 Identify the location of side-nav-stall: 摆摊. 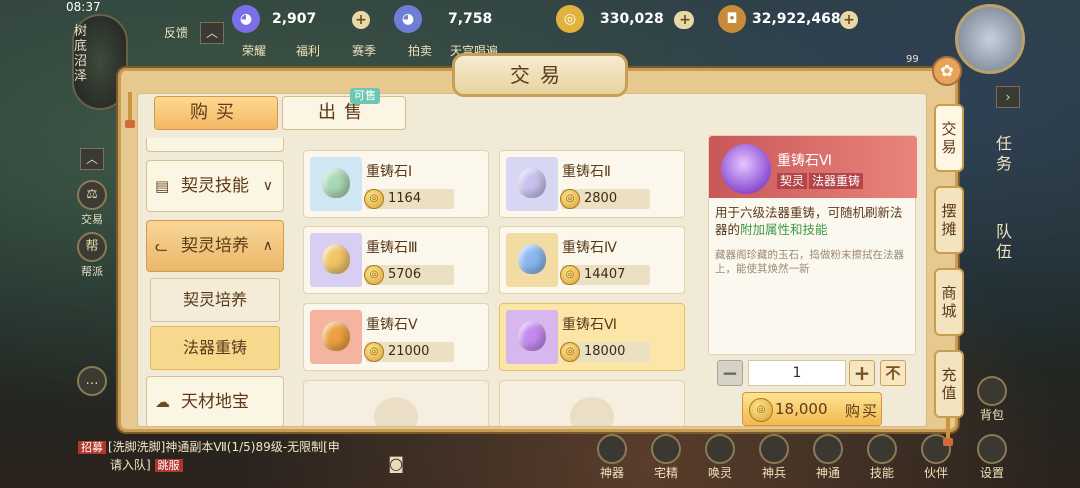
(949, 220).